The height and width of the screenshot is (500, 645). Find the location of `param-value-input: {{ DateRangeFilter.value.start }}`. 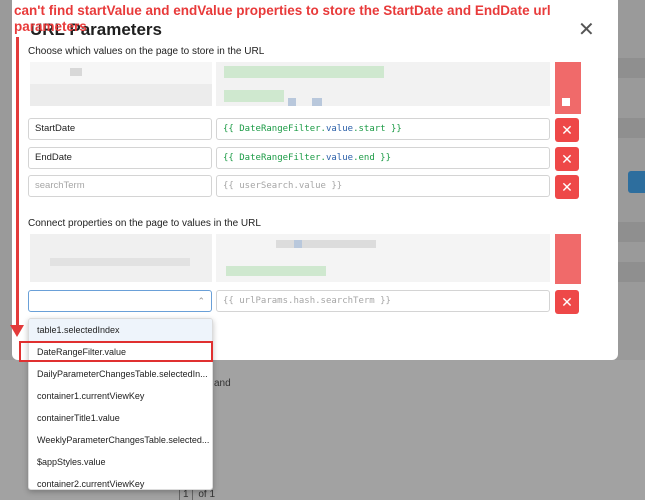

param-value-input: {{ DateRangeFilter.value.start }} is located at coordinates (383, 129).